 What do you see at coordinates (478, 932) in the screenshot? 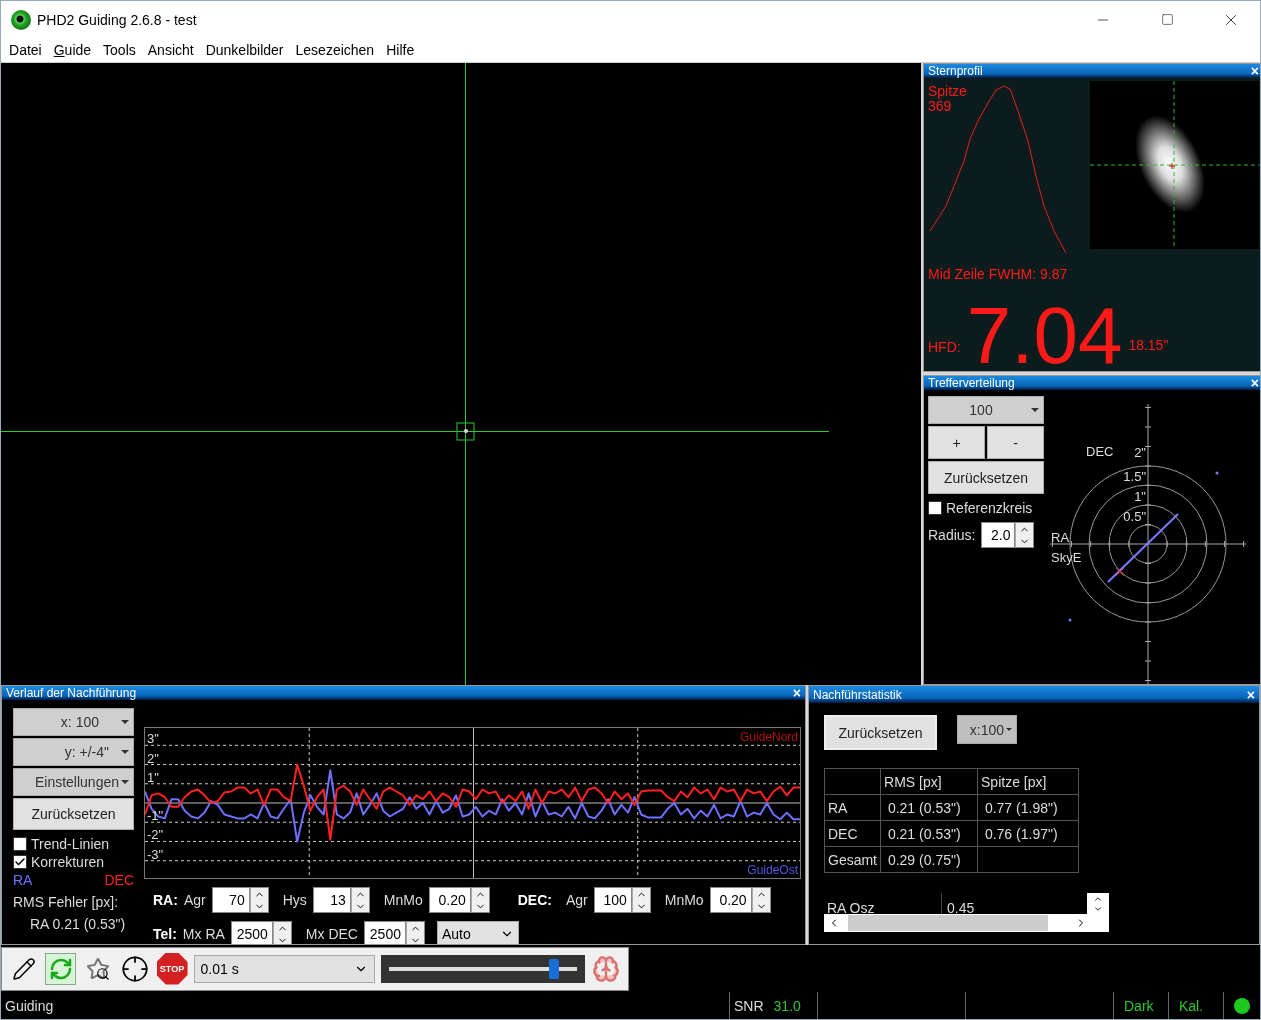
I see `mode-dropdown: Auto` at bounding box center [478, 932].